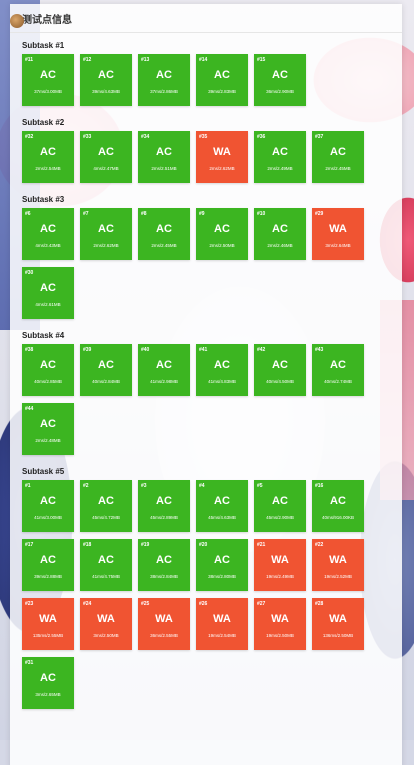  Describe the element at coordinates (106, 517) in the screenshot. I see `testcase-stats: 45ms/4.72MB` at that location.